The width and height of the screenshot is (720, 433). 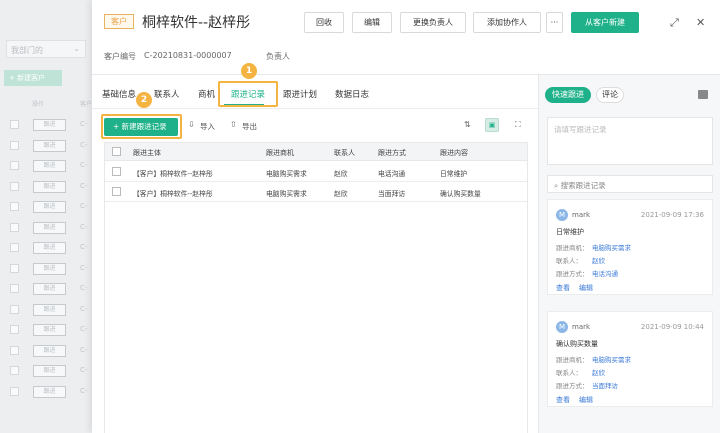 I want to click on cell-contact: 赵欣, so click(x=341, y=174).